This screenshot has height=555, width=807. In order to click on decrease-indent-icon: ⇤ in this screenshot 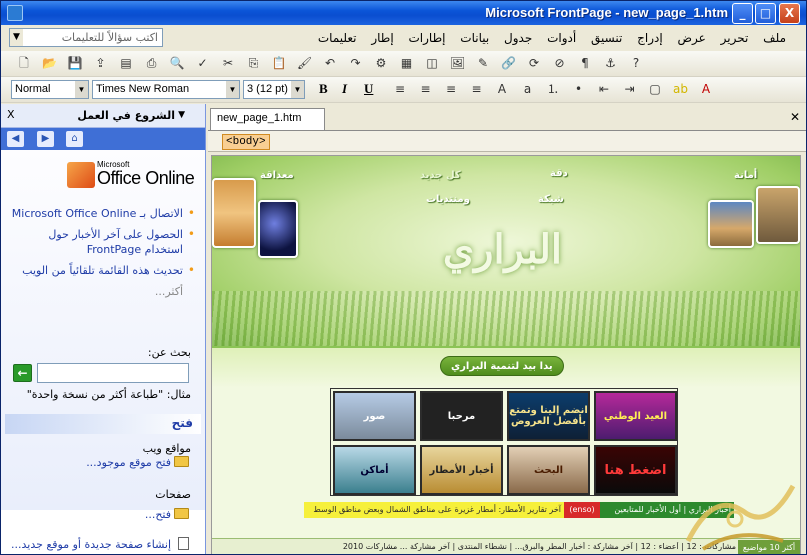, I will do `click(604, 89)`.